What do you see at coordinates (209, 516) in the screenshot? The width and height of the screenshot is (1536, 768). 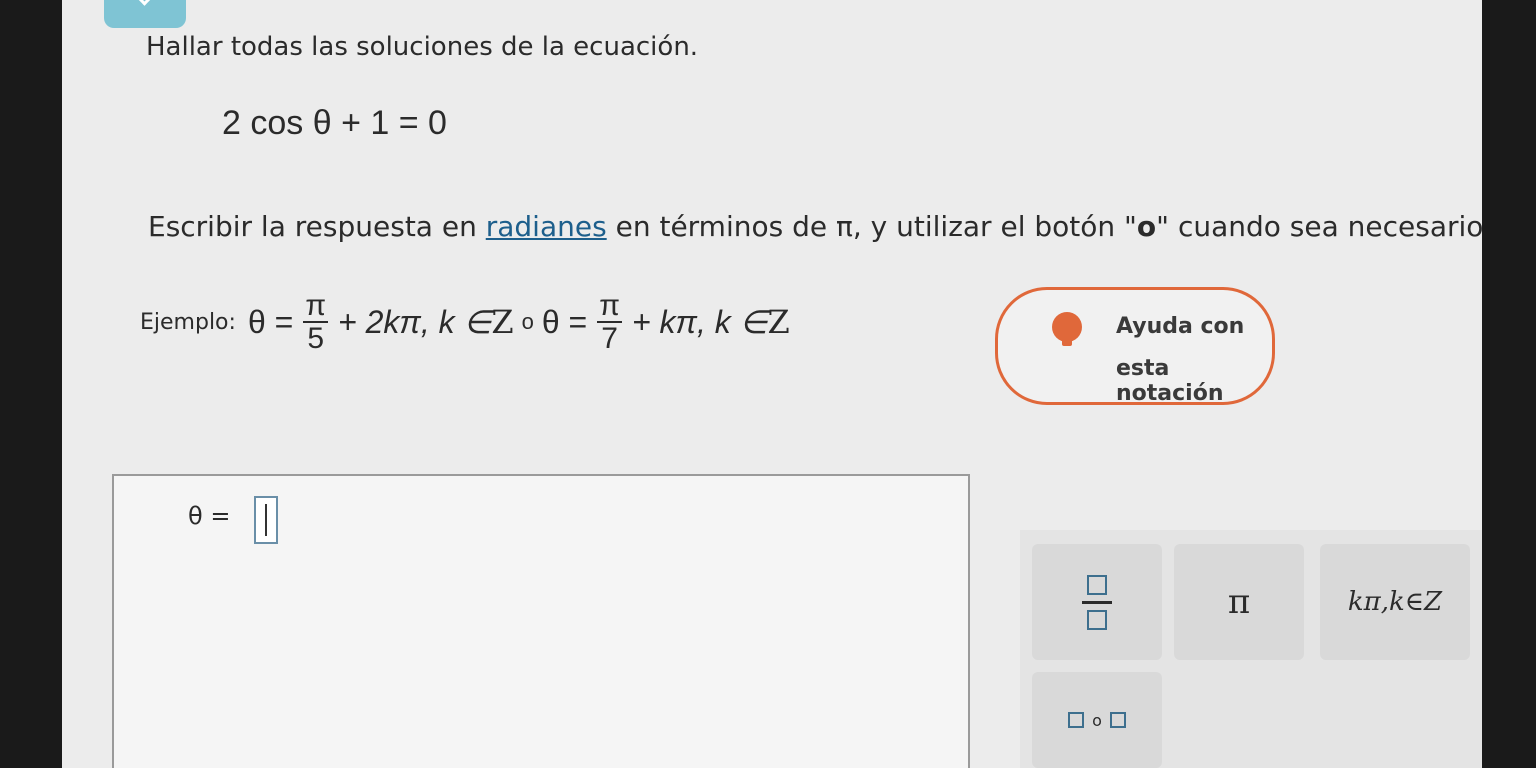 I see `answer-theta-label: θ =` at bounding box center [209, 516].